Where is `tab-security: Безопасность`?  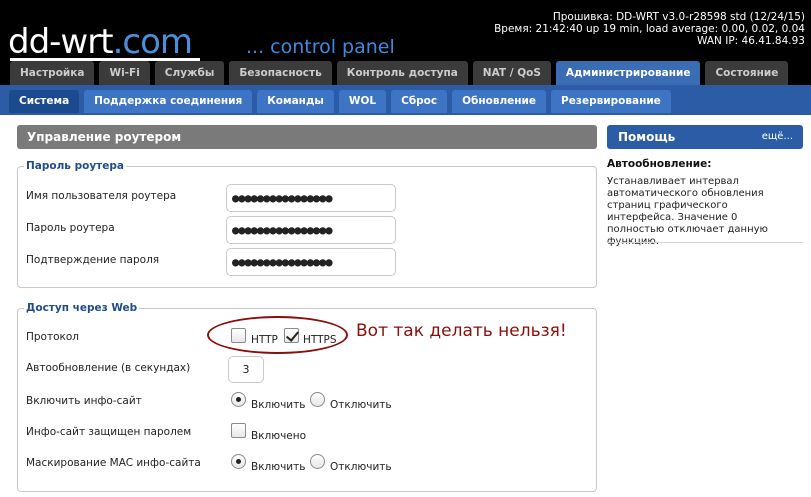
tab-security: Безопасность is located at coordinates (280, 73).